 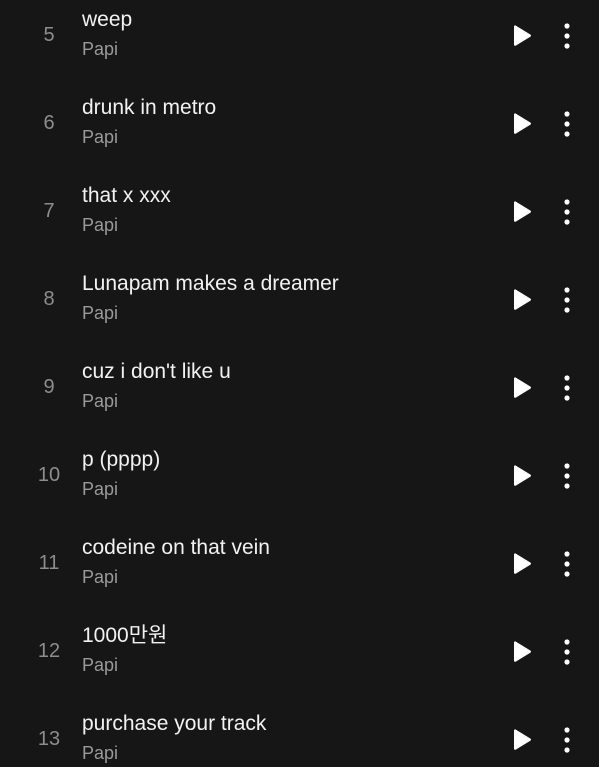 I want to click on track-info: purchase your track Papi, so click(x=280, y=737).